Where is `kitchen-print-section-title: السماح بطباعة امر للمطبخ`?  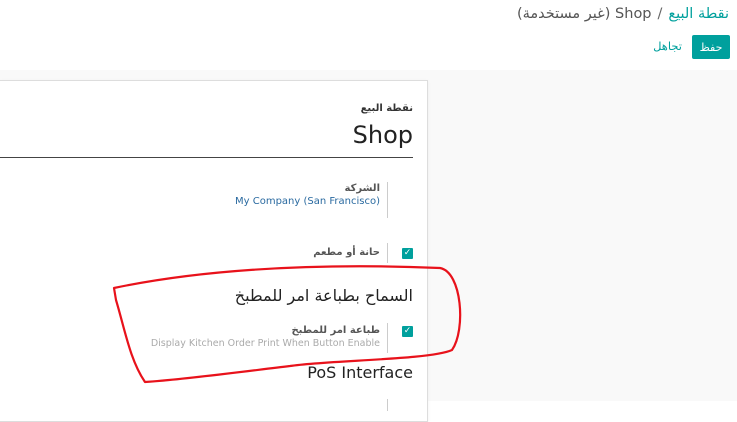 kitchen-print-section-title: السماح بطباعة امر للمطبخ is located at coordinates (323, 295).